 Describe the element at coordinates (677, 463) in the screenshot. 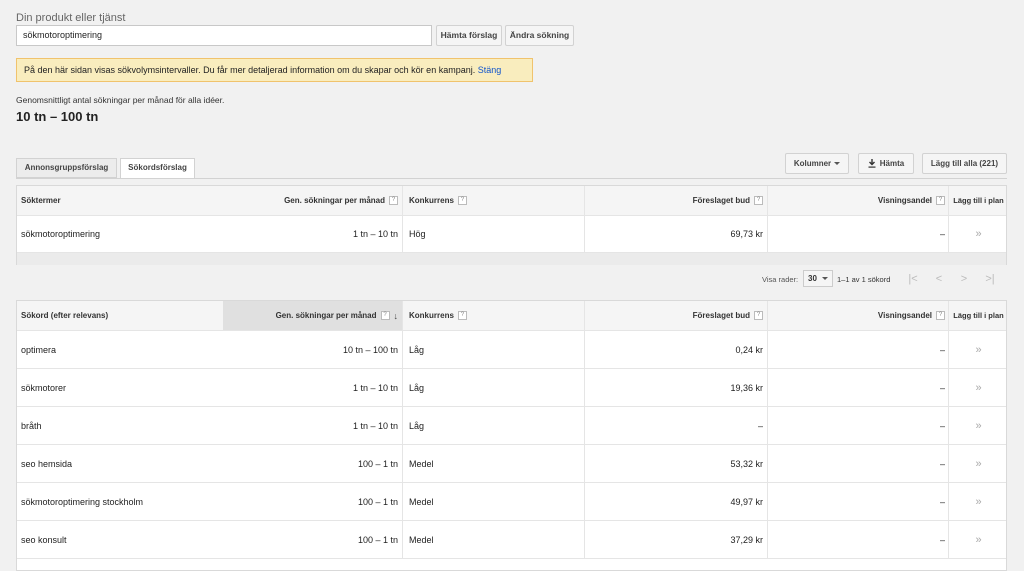

I see `bid-cell: 53,32 kr` at that location.